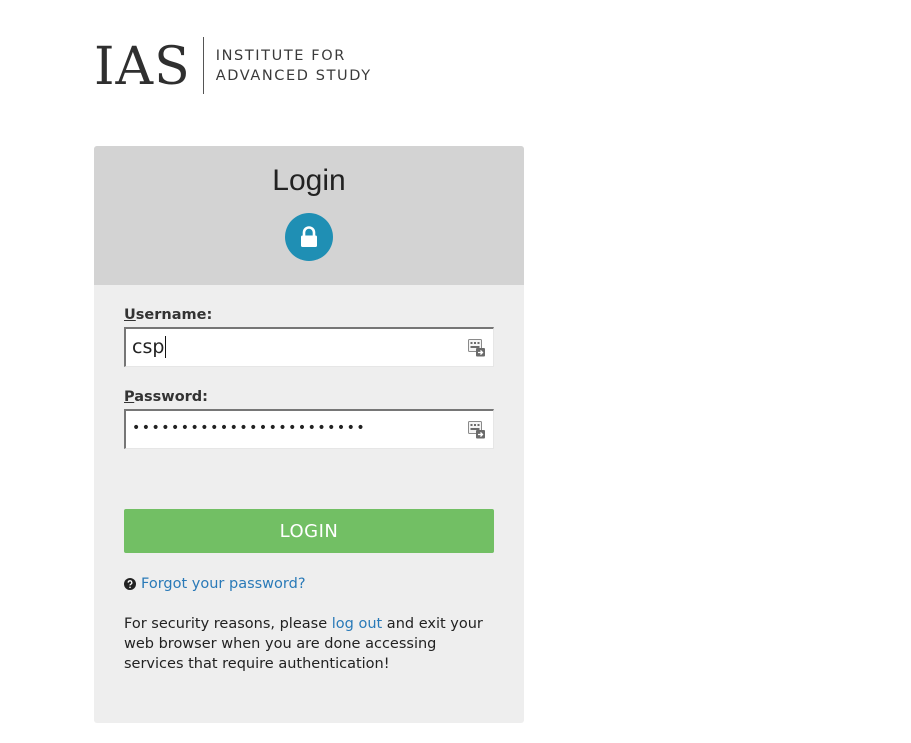 This screenshot has width=911, height=743. What do you see at coordinates (130, 315) in the screenshot?
I see `username-accesskey: U` at bounding box center [130, 315].